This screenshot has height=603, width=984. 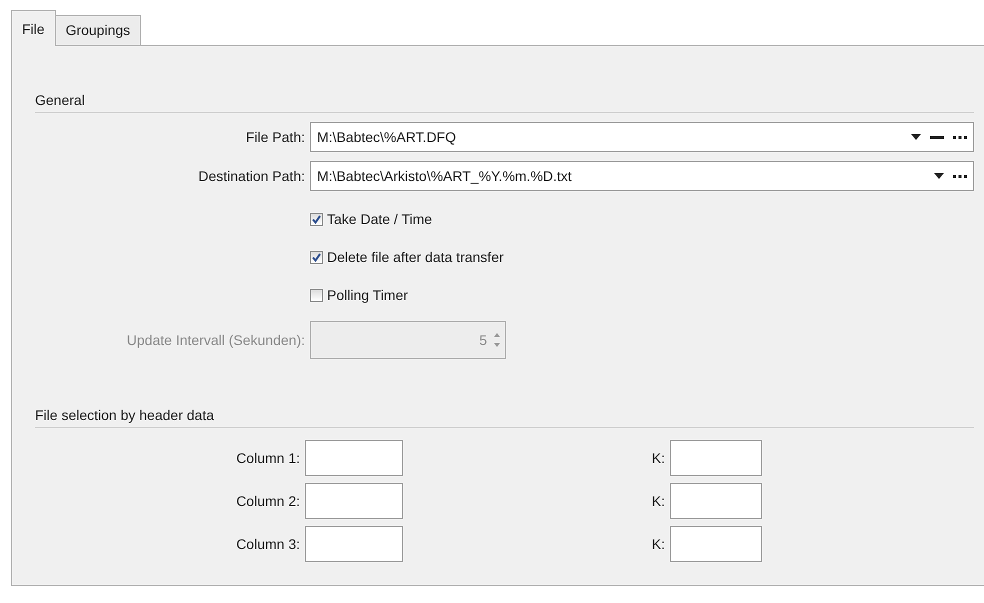 I want to click on section-title: File selection by header data, so click(x=124, y=415).